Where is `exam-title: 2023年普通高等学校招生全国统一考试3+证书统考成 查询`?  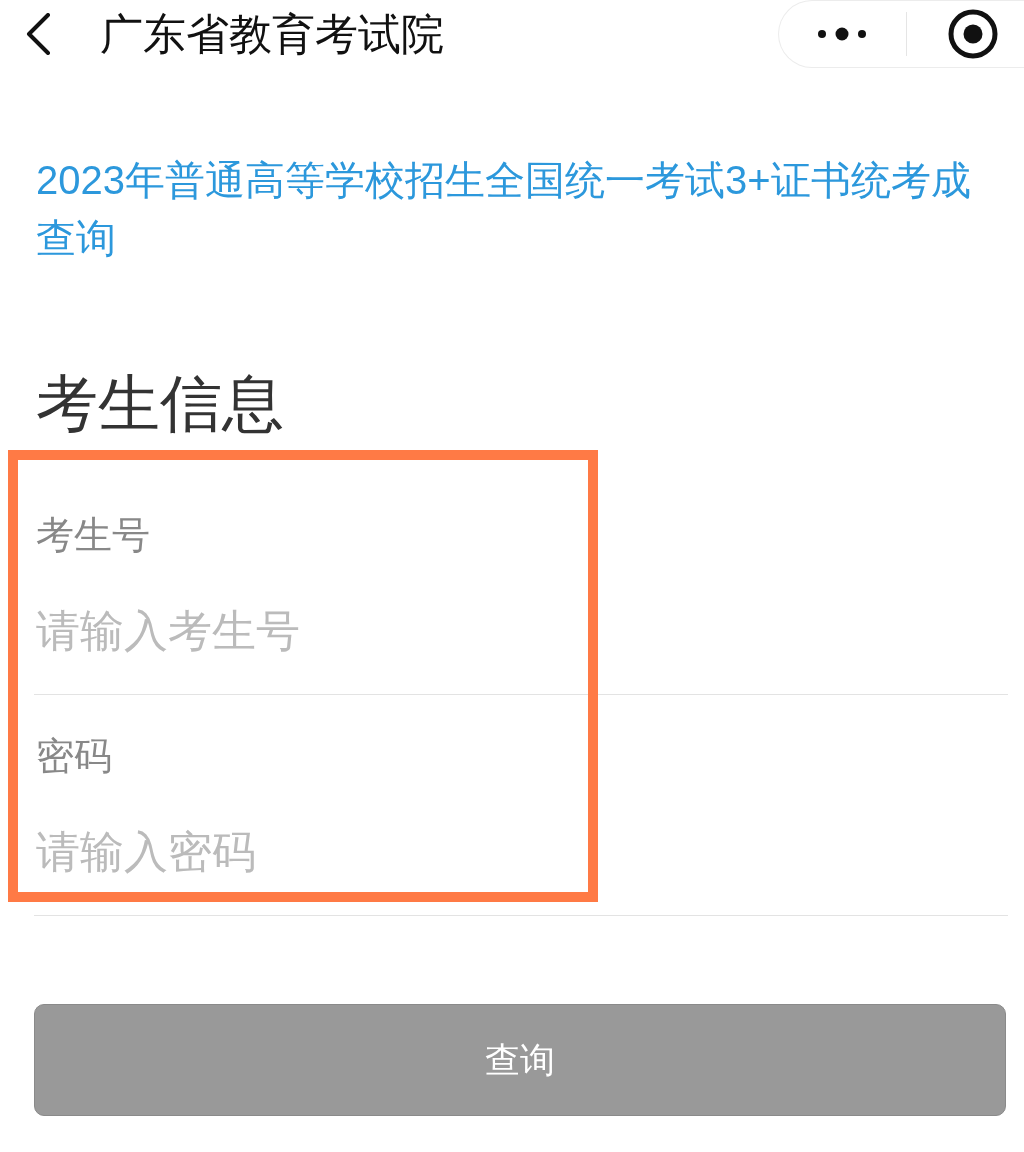
exam-title: 2023年普通高等学校招生全国统一考试3+证书统考成 查询 is located at coordinates (504, 209).